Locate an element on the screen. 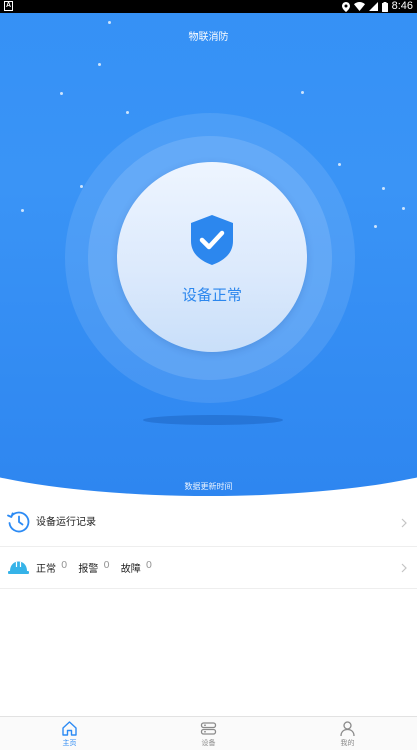 The height and width of the screenshot is (750, 417). status-bar: A 8:46 is located at coordinates (208, 6).